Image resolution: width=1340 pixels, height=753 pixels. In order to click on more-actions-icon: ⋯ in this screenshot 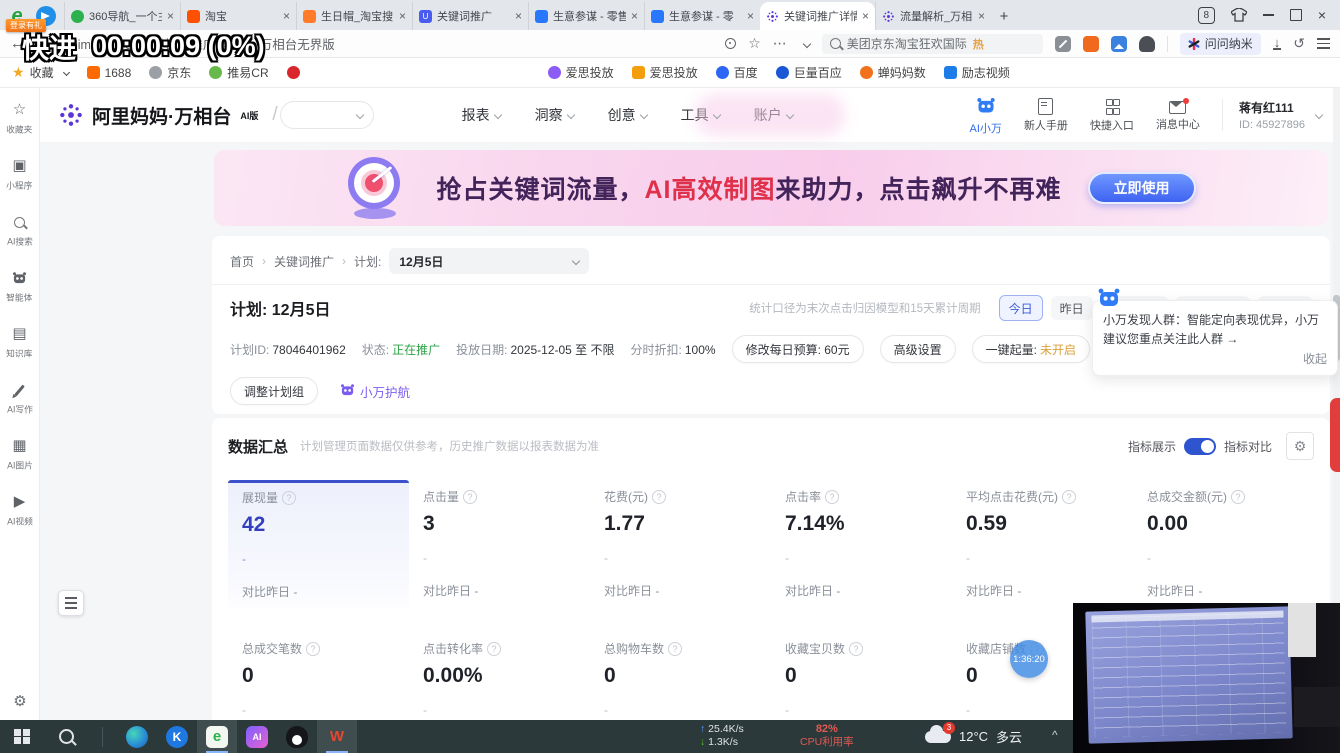, I will do `click(780, 43)`.